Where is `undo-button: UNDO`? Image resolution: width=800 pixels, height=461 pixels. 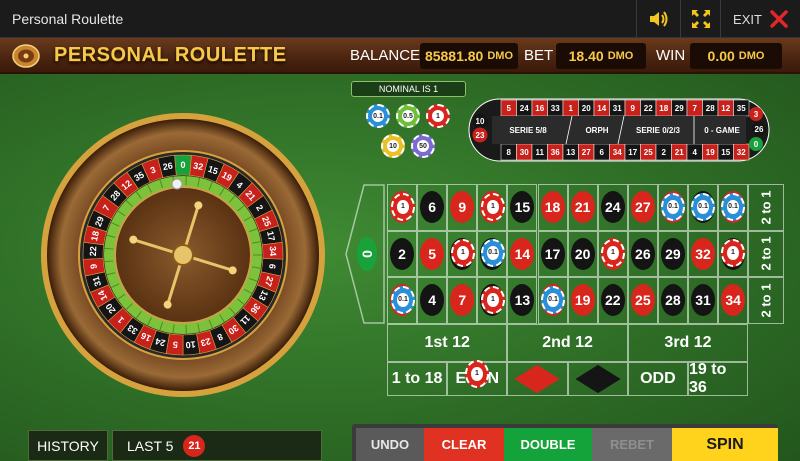 undo-button: UNDO is located at coordinates (390, 444).